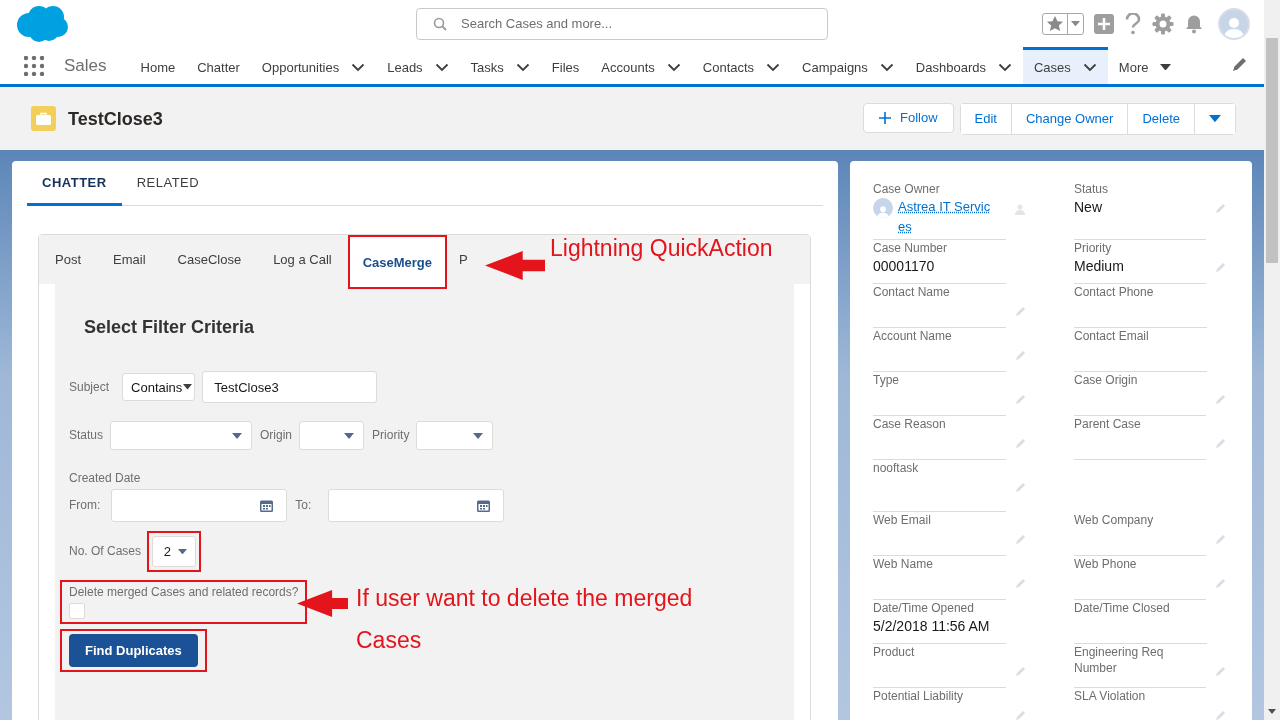  Describe the element at coordinates (894, 652) in the screenshot. I see `field-label: Product` at that location.